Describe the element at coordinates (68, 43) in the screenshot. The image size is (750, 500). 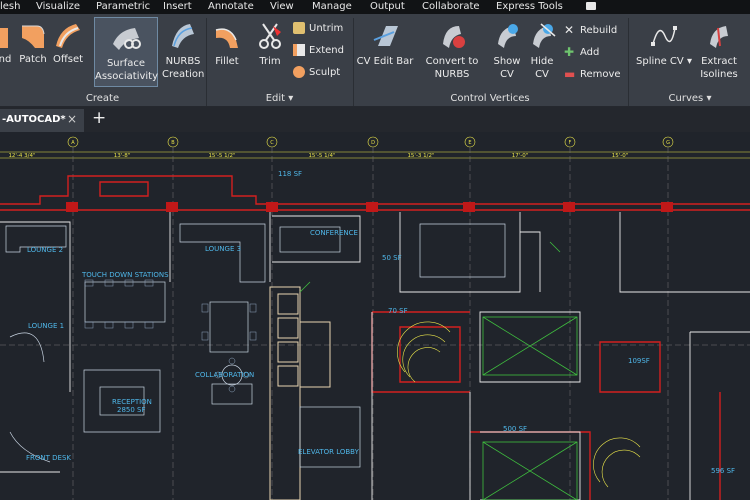
I see `offset-button: Offset` at that location.